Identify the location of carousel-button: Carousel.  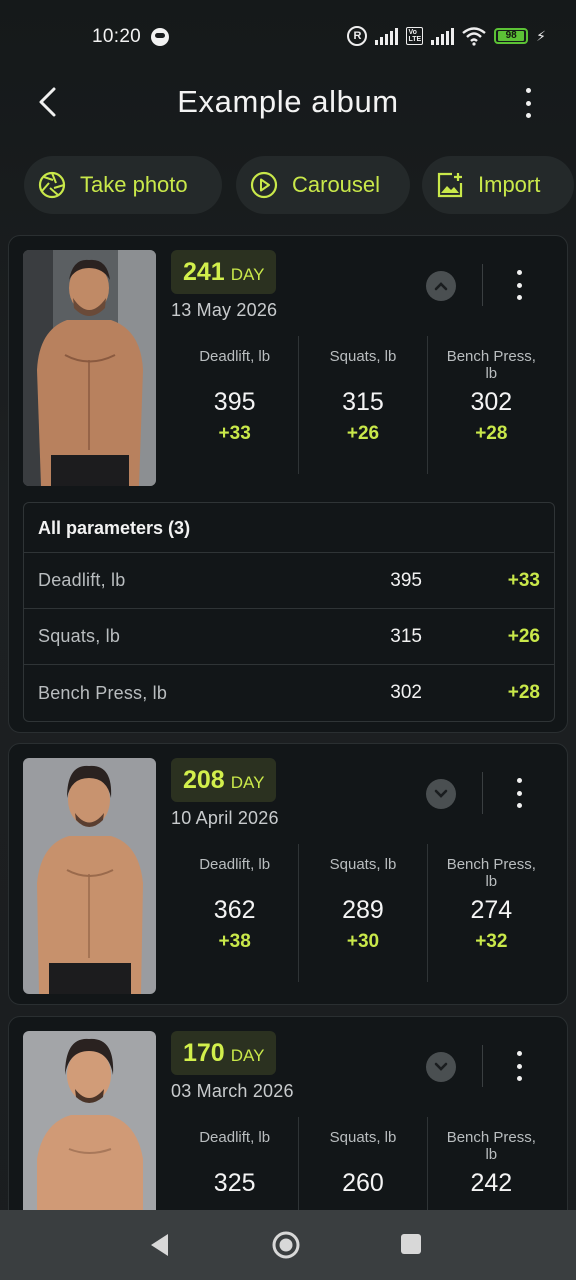
(323, 185).